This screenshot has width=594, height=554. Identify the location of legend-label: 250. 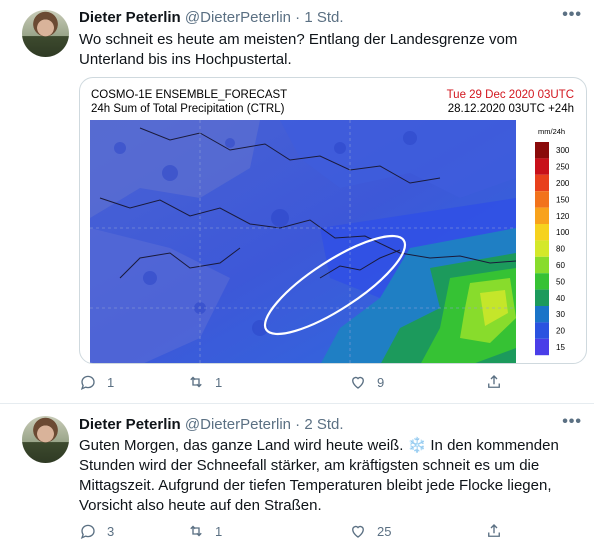
(563, 167).